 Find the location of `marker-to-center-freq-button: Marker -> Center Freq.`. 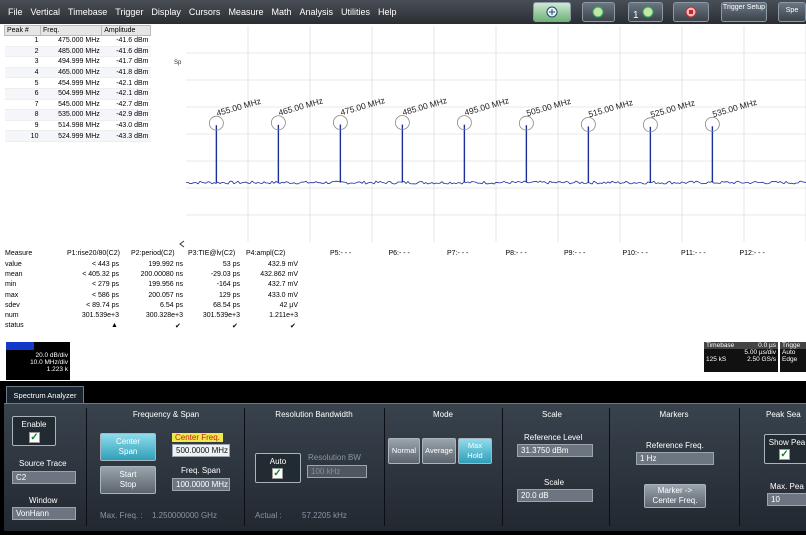

marker-to-center-freq-button: Marker -> Center Freq. is located at coordinates (675, 496).